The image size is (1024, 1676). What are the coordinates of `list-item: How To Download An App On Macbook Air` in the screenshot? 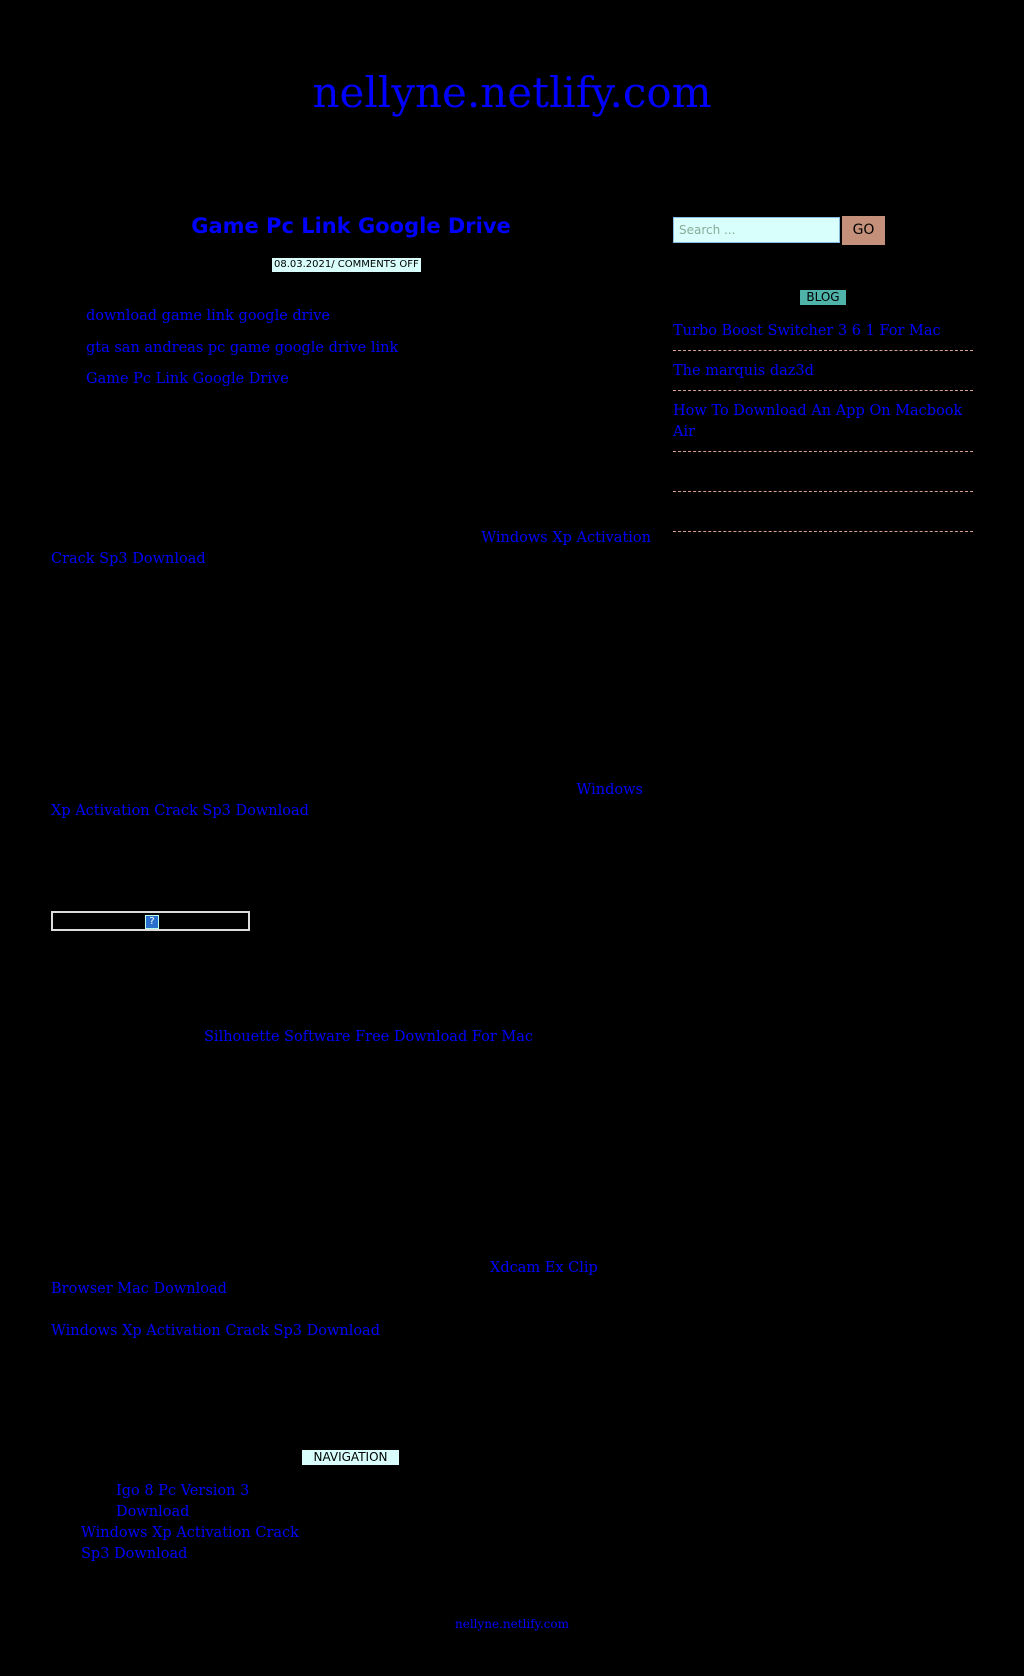 It's located at (823, 425).